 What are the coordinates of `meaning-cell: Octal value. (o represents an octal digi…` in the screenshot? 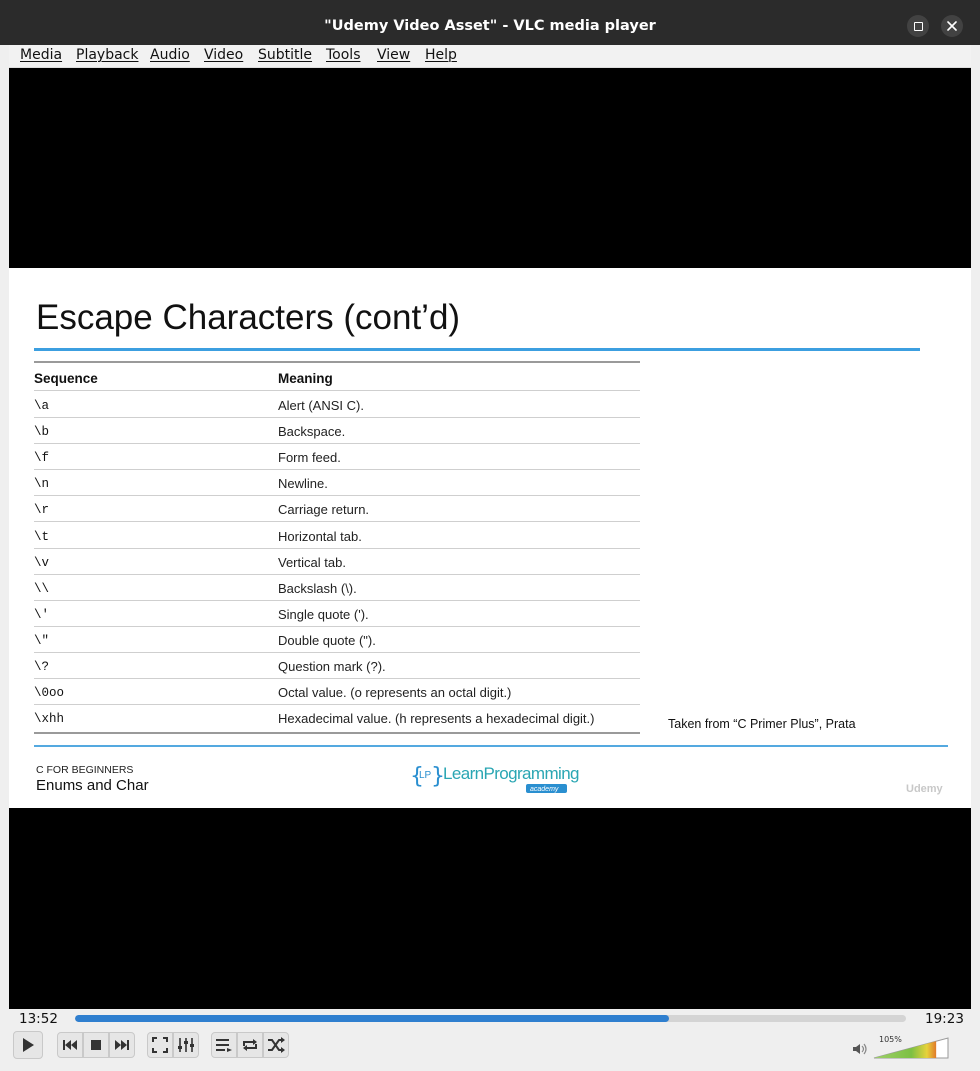 It's located at (395, 692).